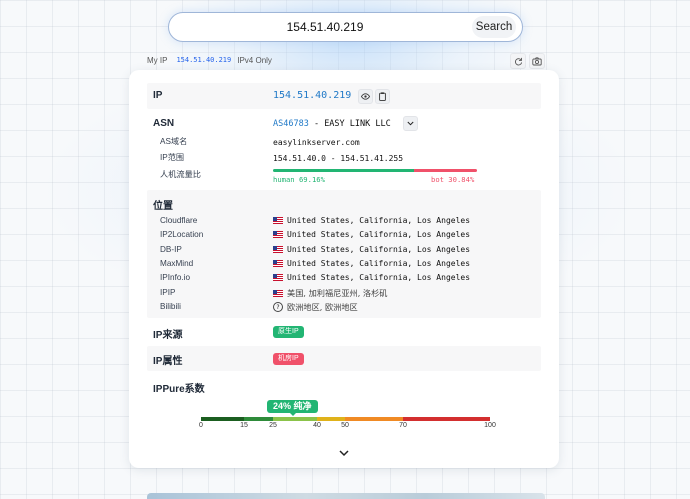  I want to click on eye-icon, so click(365, 96).